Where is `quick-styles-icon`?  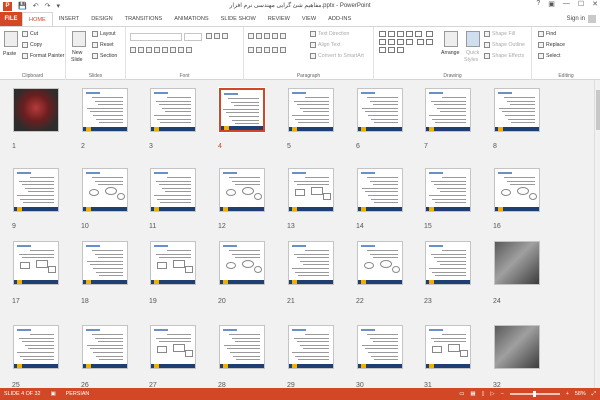
quick-styles-icon is located at coordinates (473, 39).